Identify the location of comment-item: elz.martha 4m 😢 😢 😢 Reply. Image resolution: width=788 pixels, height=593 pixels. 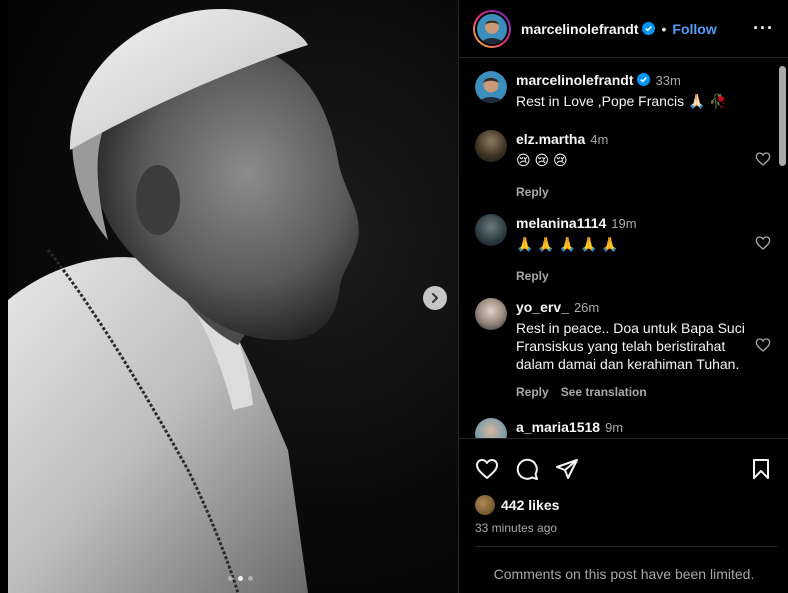
(623, 165).